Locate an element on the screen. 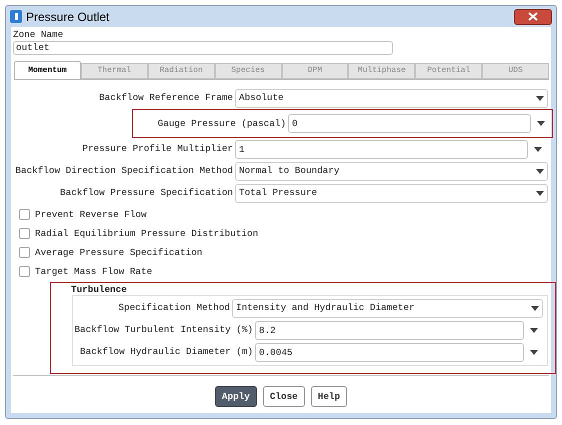  checkbox-label: Average Pressure Specification is located at coordinates (118, 253).